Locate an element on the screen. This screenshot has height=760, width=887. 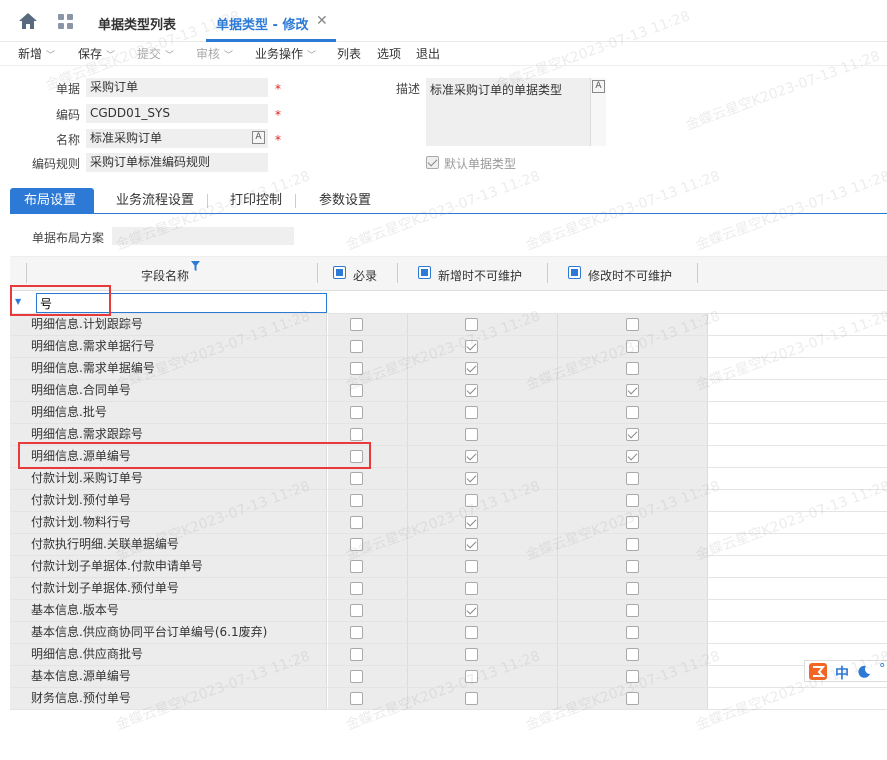
table-row: 基本信息.版本号 is located at coordinates (448, 611).